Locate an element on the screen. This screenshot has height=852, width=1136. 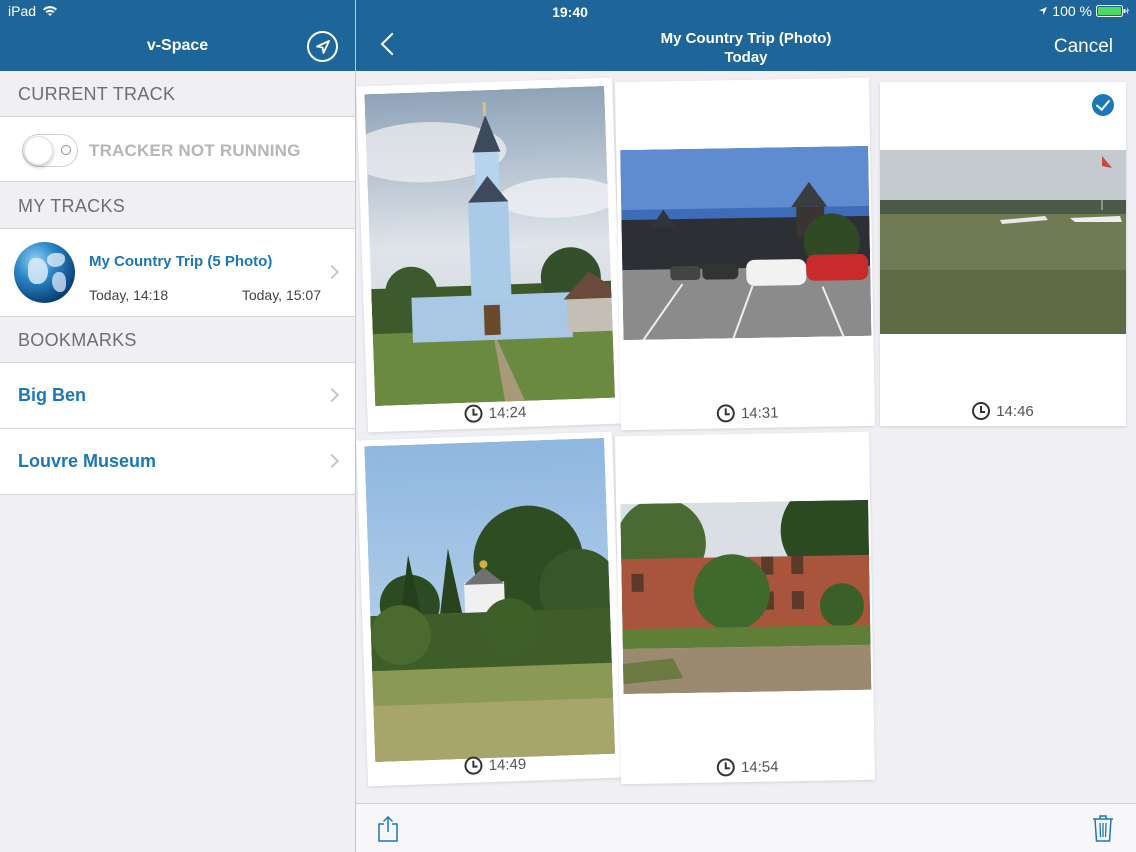
tracker-toggle is located at coordinates (50, 150).